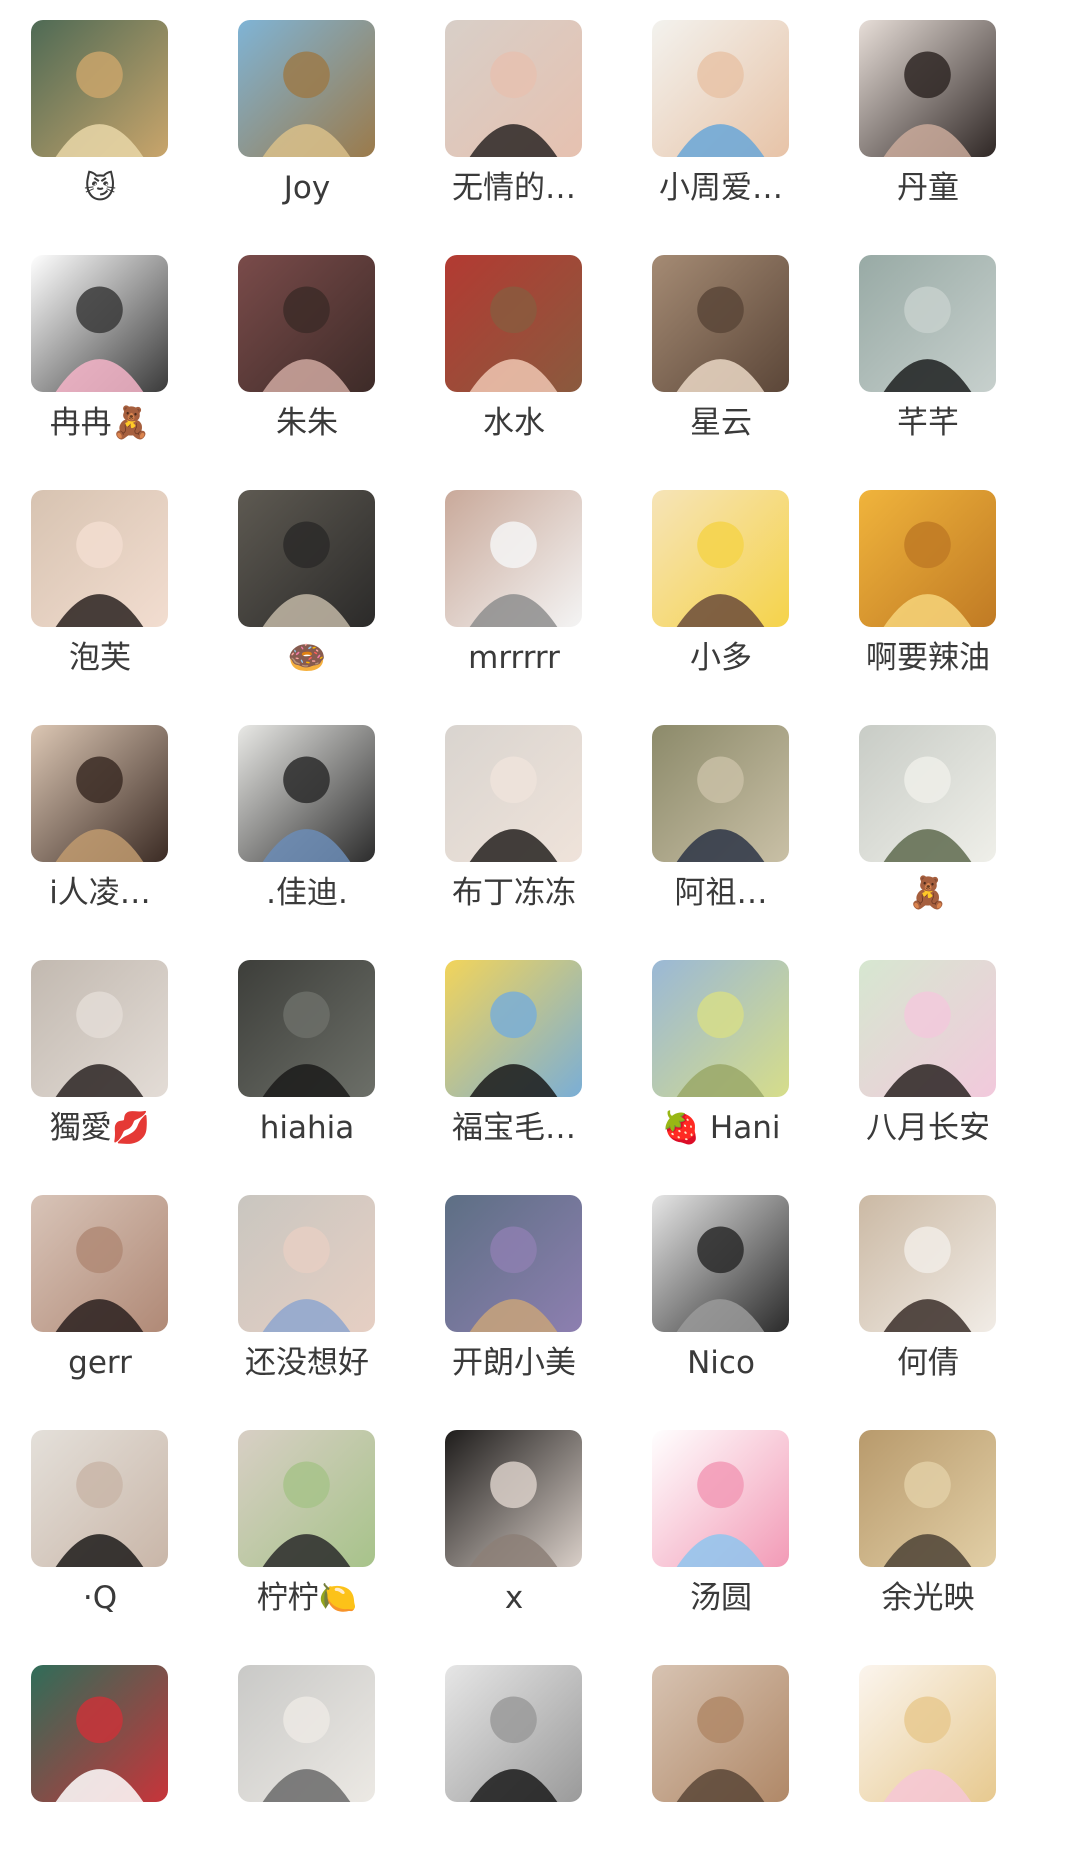 The width and height of the screenshot is (1080, 1865). What do you see at coordinates (928, 1128) in the screenshot?
I see `member-name: 八月长安` at bounding box center [928, 1128].